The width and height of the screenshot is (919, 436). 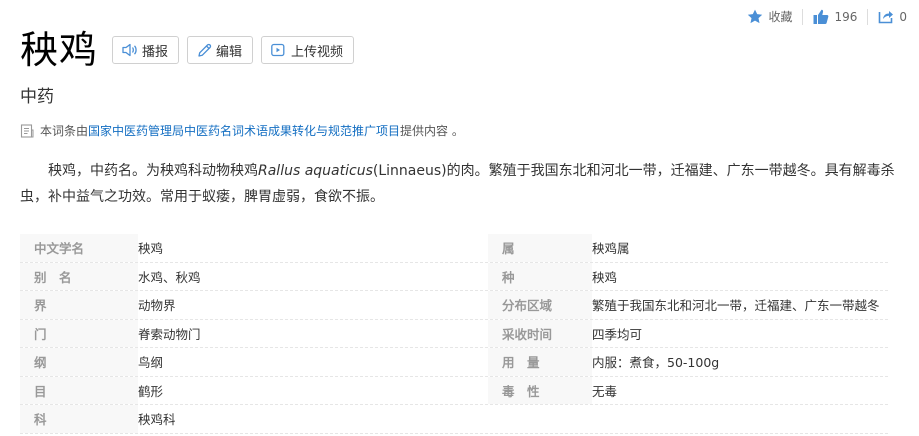 What do you see at coordinates (157, 420) in the screenshot?
I see `info-value: 秧鸡科` at bounding box center [157, 420].